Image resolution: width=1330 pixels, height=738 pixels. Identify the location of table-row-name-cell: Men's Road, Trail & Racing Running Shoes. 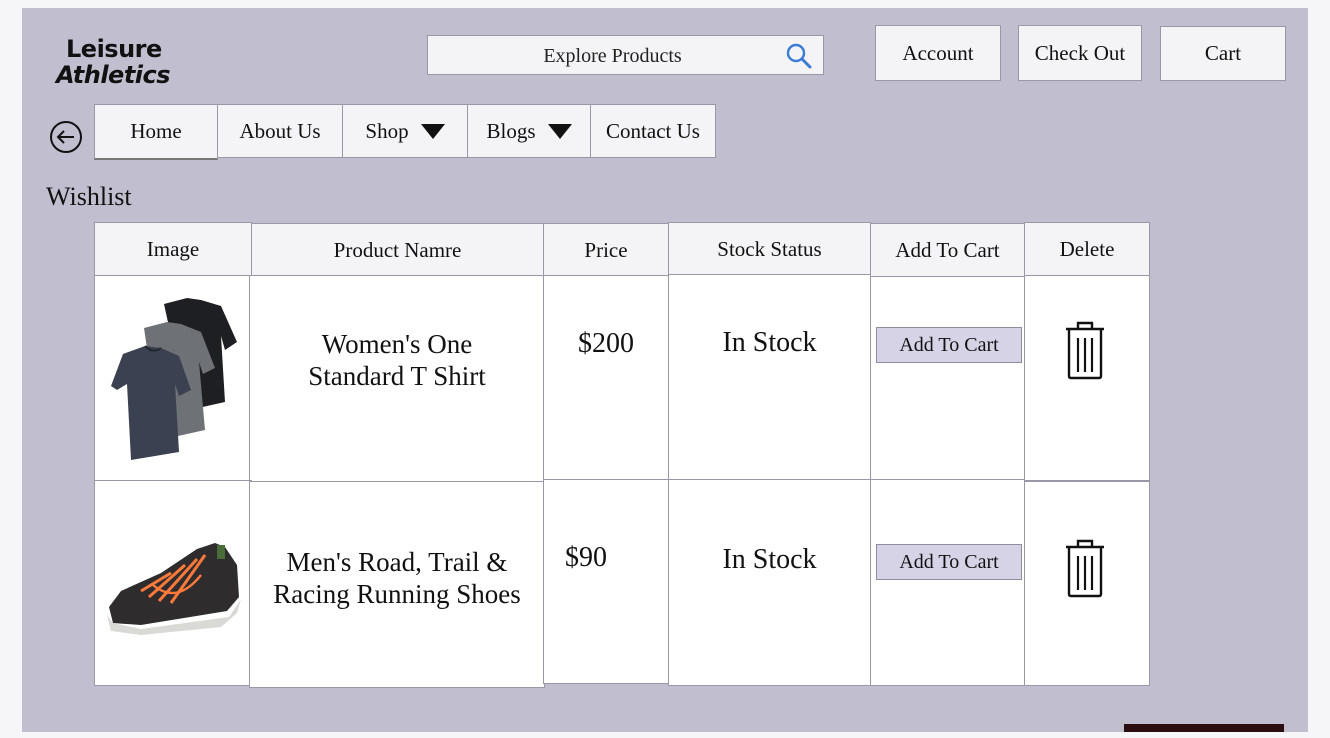
(397, 584).